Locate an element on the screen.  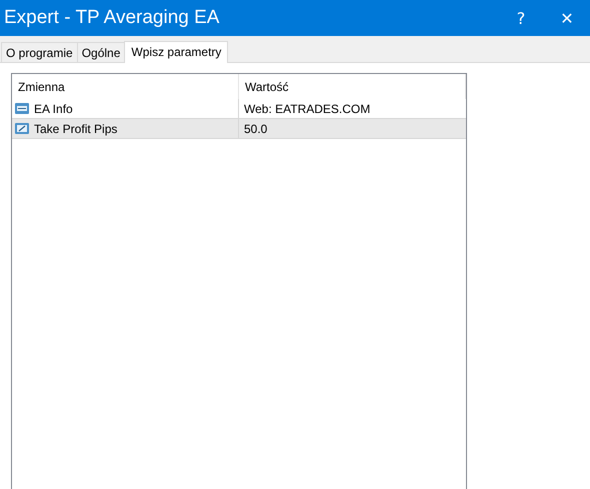
table-row: Take Profit Pips 50.0 is located at coordinates (239, 129).